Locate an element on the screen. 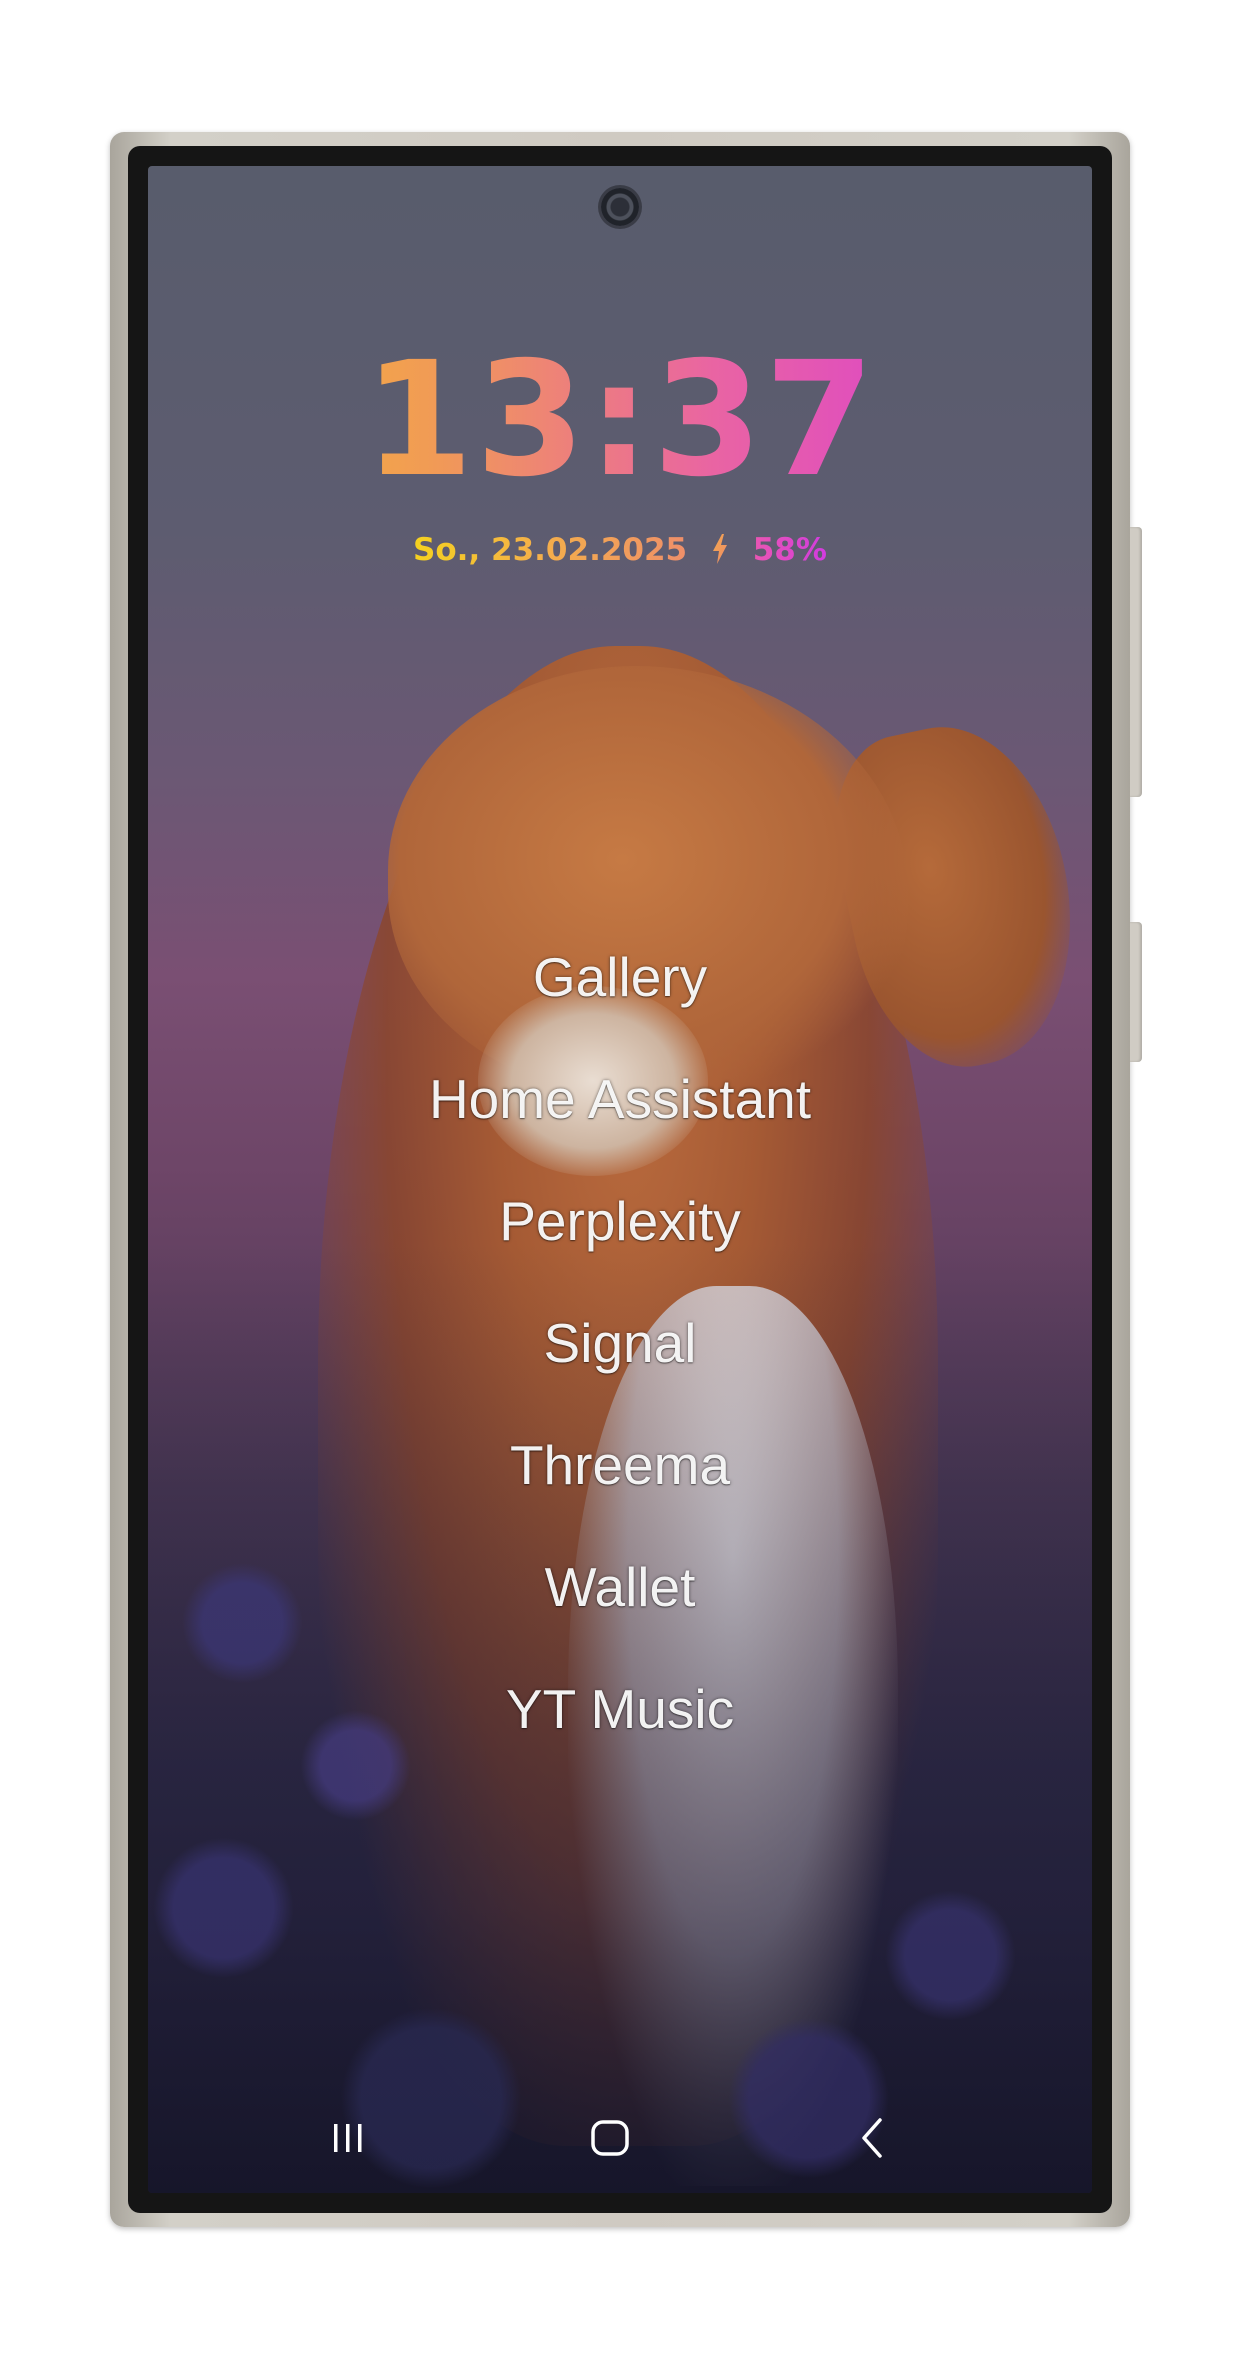 The height and width of the screenshot is (2359, 1245). home-button is located at coordinates (610, 2138).